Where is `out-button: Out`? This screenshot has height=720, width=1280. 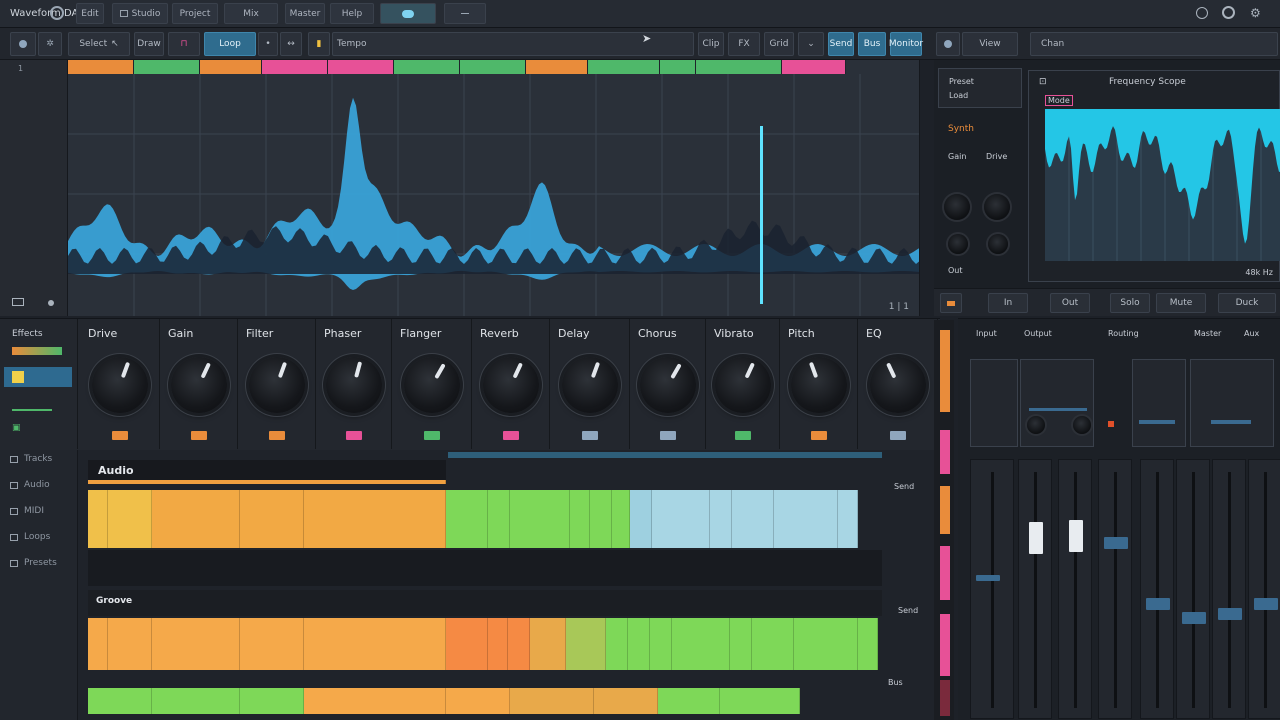
out-button: Out is located at coordinates (1070, 303).